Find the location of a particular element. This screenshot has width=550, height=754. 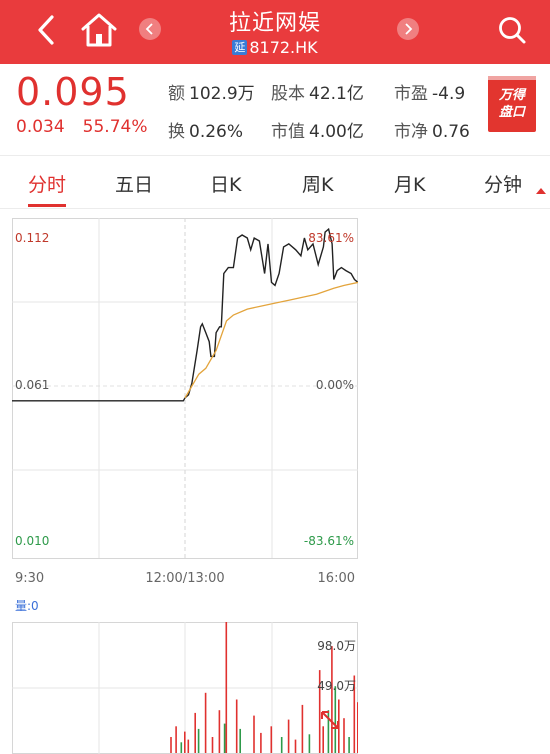

change-percent: 55.74% is located at coordinates (115, 127).